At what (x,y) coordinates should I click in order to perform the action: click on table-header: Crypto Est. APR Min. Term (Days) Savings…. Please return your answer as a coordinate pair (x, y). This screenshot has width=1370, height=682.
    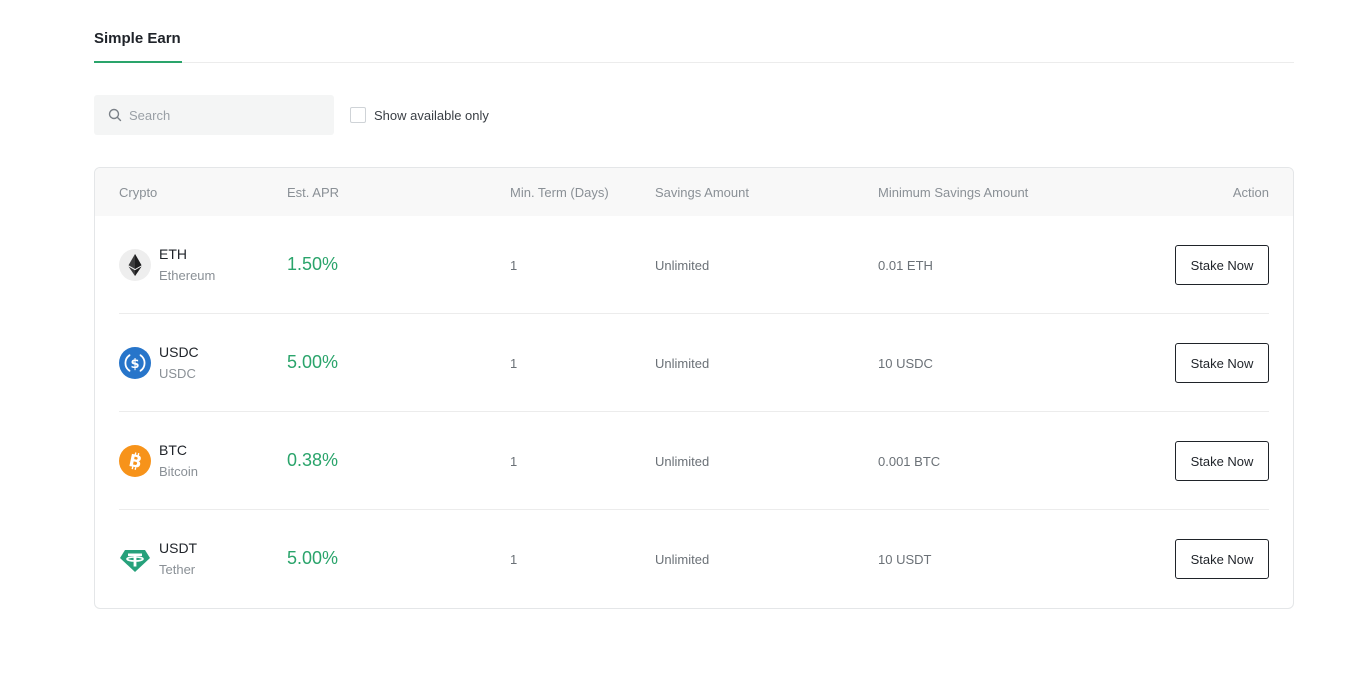
    Looking at the image, I should click on (694, 192).